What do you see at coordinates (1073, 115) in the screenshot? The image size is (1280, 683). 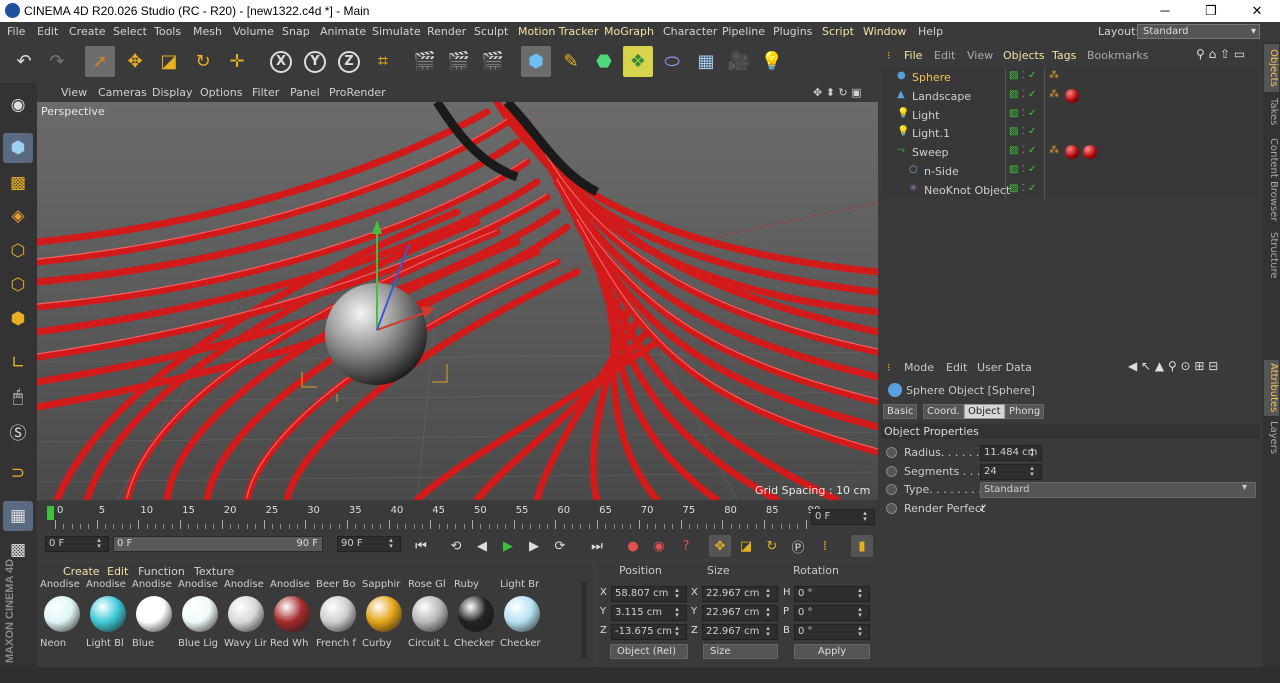 I see `object-row: 💡 Light ▨ ⁚ ✓` at bounding box center [1073, 115].